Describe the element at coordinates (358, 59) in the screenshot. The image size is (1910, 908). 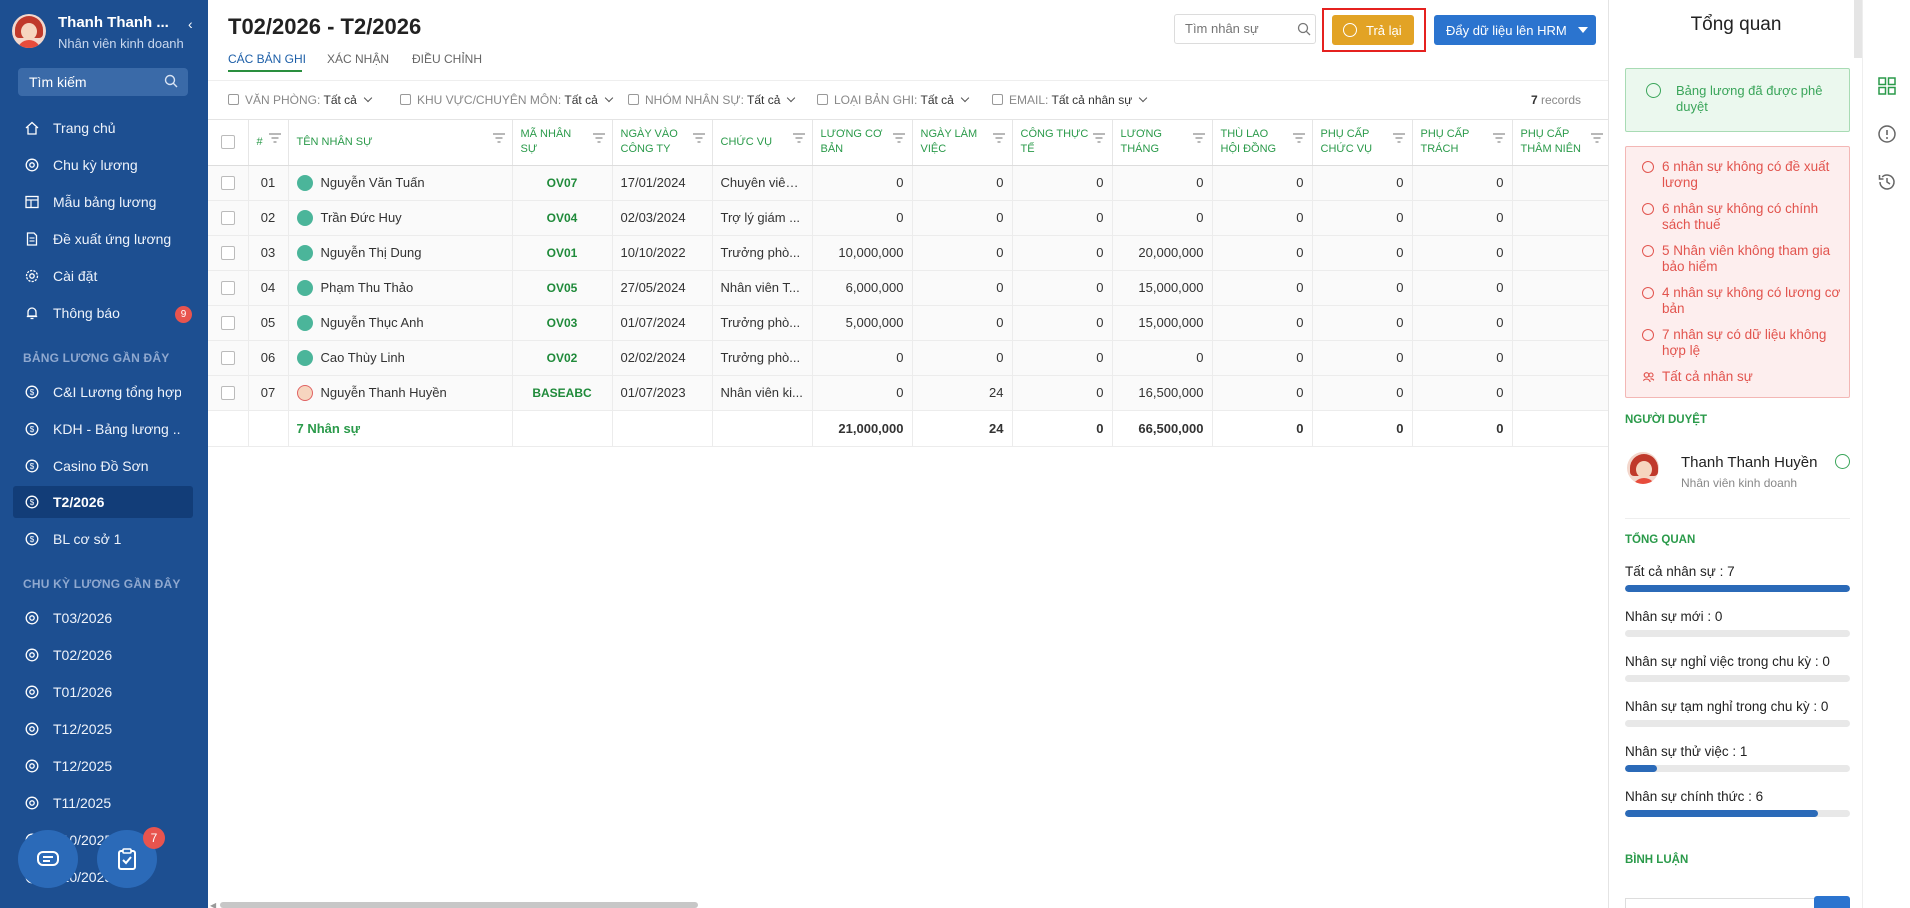
I see `tab-confirm: XÁC NHẬN` at that location.